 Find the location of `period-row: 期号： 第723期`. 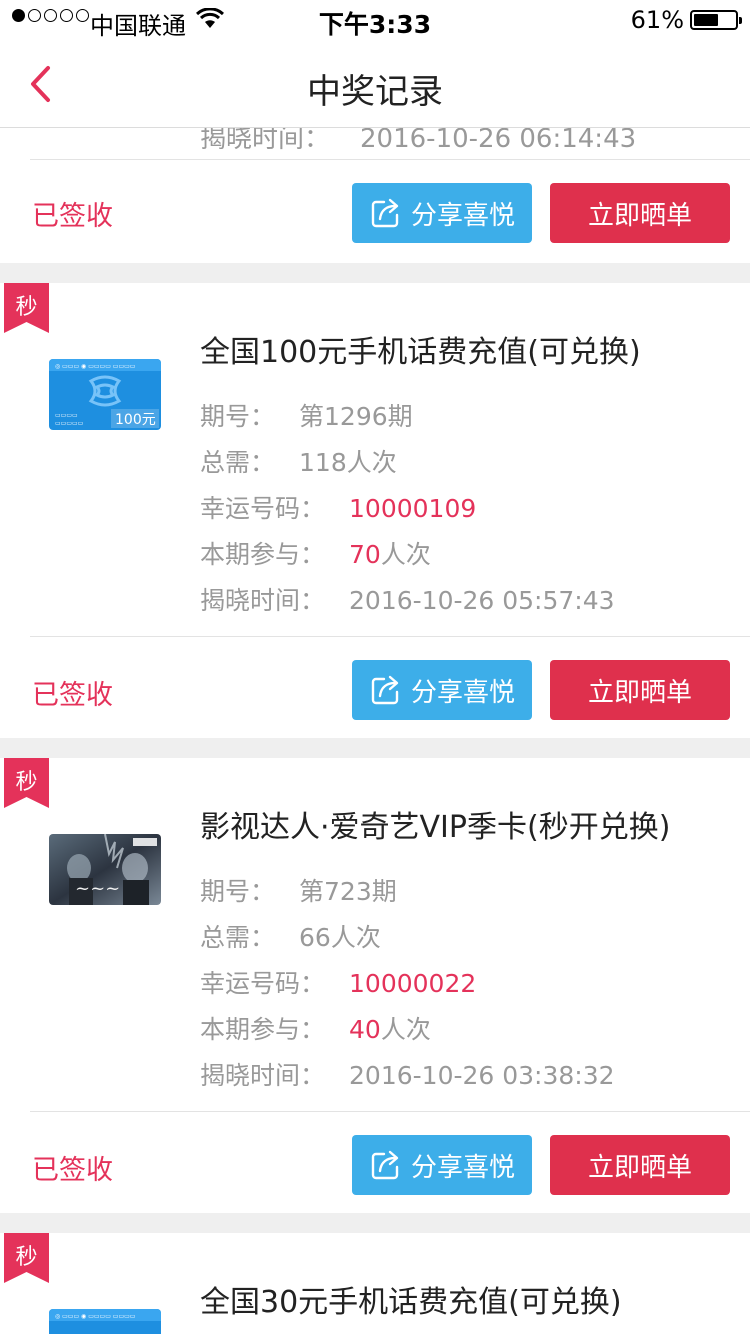

period-row: 期号： 第723期 is located at coordinates (407, 895).